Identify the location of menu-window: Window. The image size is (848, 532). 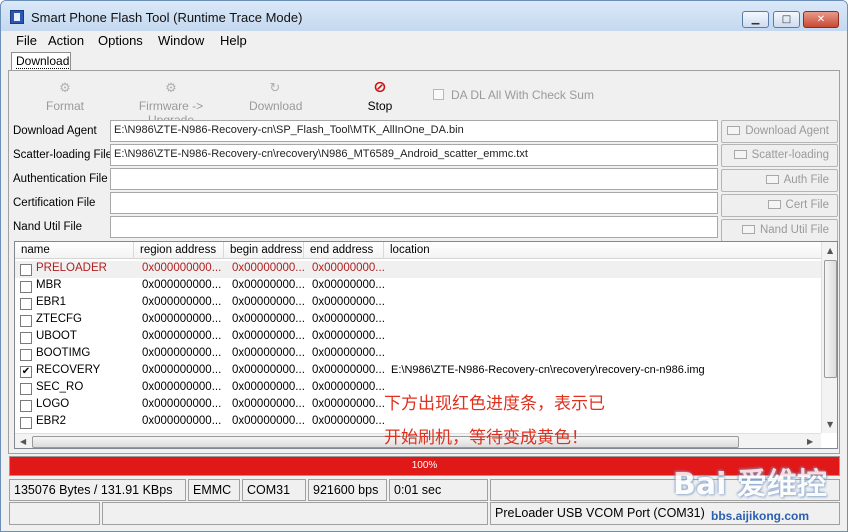
(181, 40).